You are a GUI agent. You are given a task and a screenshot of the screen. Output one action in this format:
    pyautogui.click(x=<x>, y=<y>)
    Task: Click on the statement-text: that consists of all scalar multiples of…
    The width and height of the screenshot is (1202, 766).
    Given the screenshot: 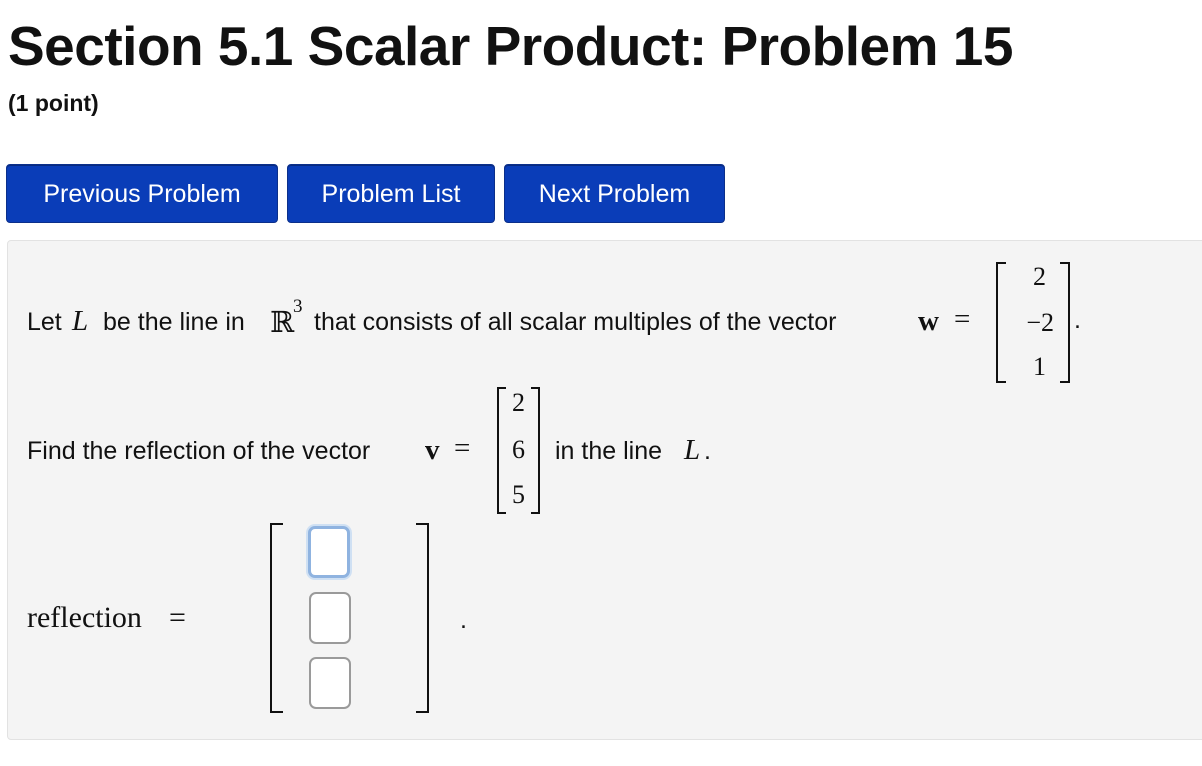 What is the action you would take?
    pyautogui.click(x=575, y=322)
    